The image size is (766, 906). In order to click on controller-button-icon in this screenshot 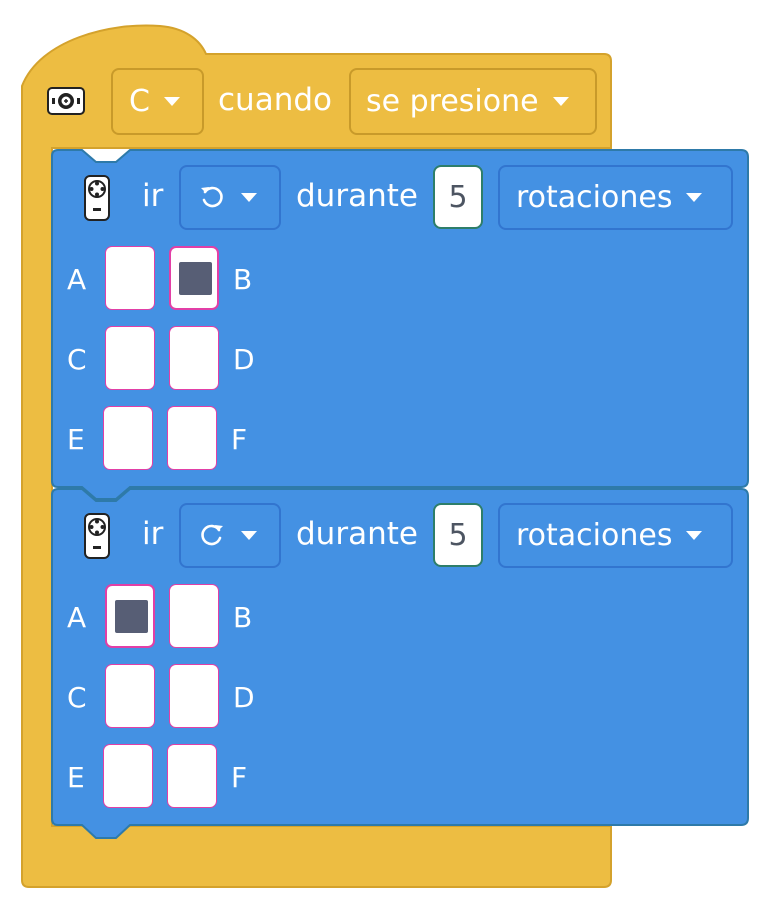, I will do `click(66, 103)`.